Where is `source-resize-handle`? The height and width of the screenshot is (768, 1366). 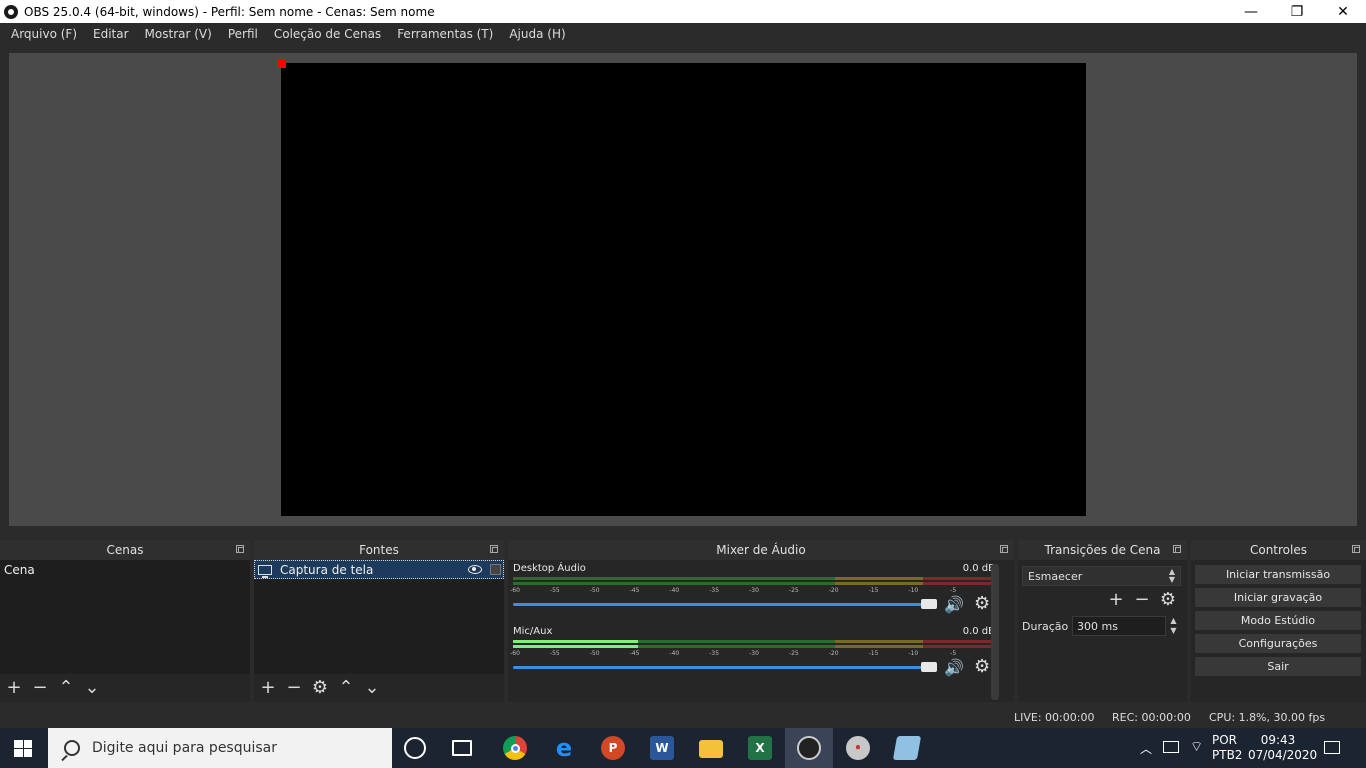 source-resize-handle is located at coordinates (281, 63).